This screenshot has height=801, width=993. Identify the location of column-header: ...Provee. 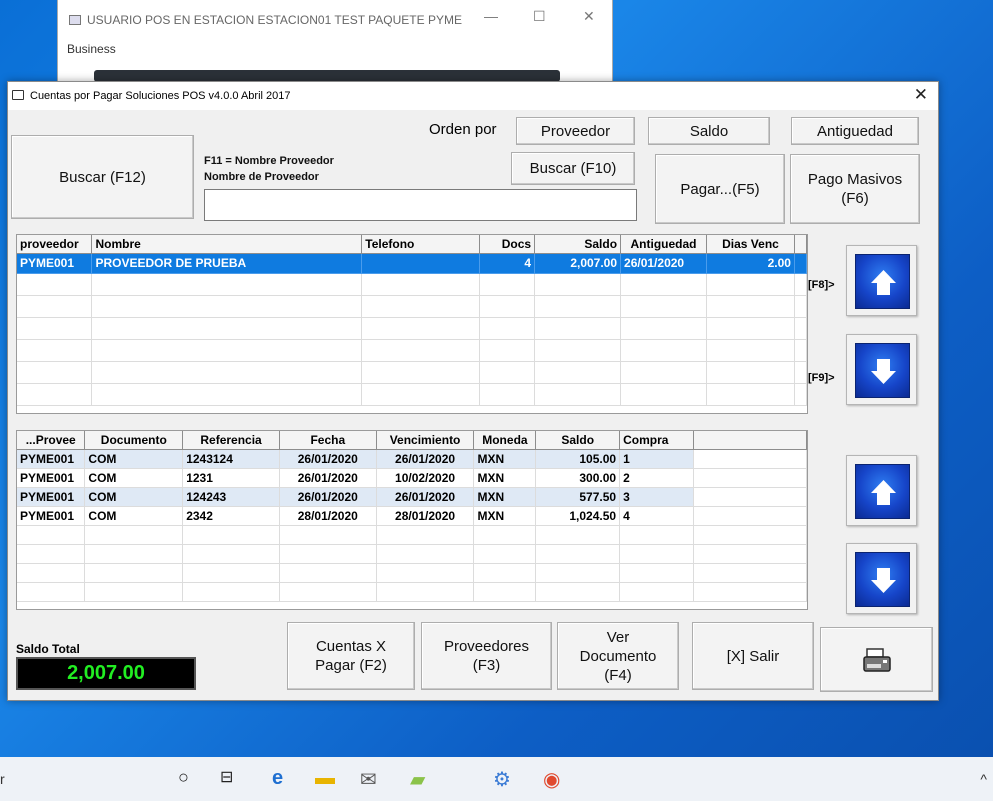
(51, 440).